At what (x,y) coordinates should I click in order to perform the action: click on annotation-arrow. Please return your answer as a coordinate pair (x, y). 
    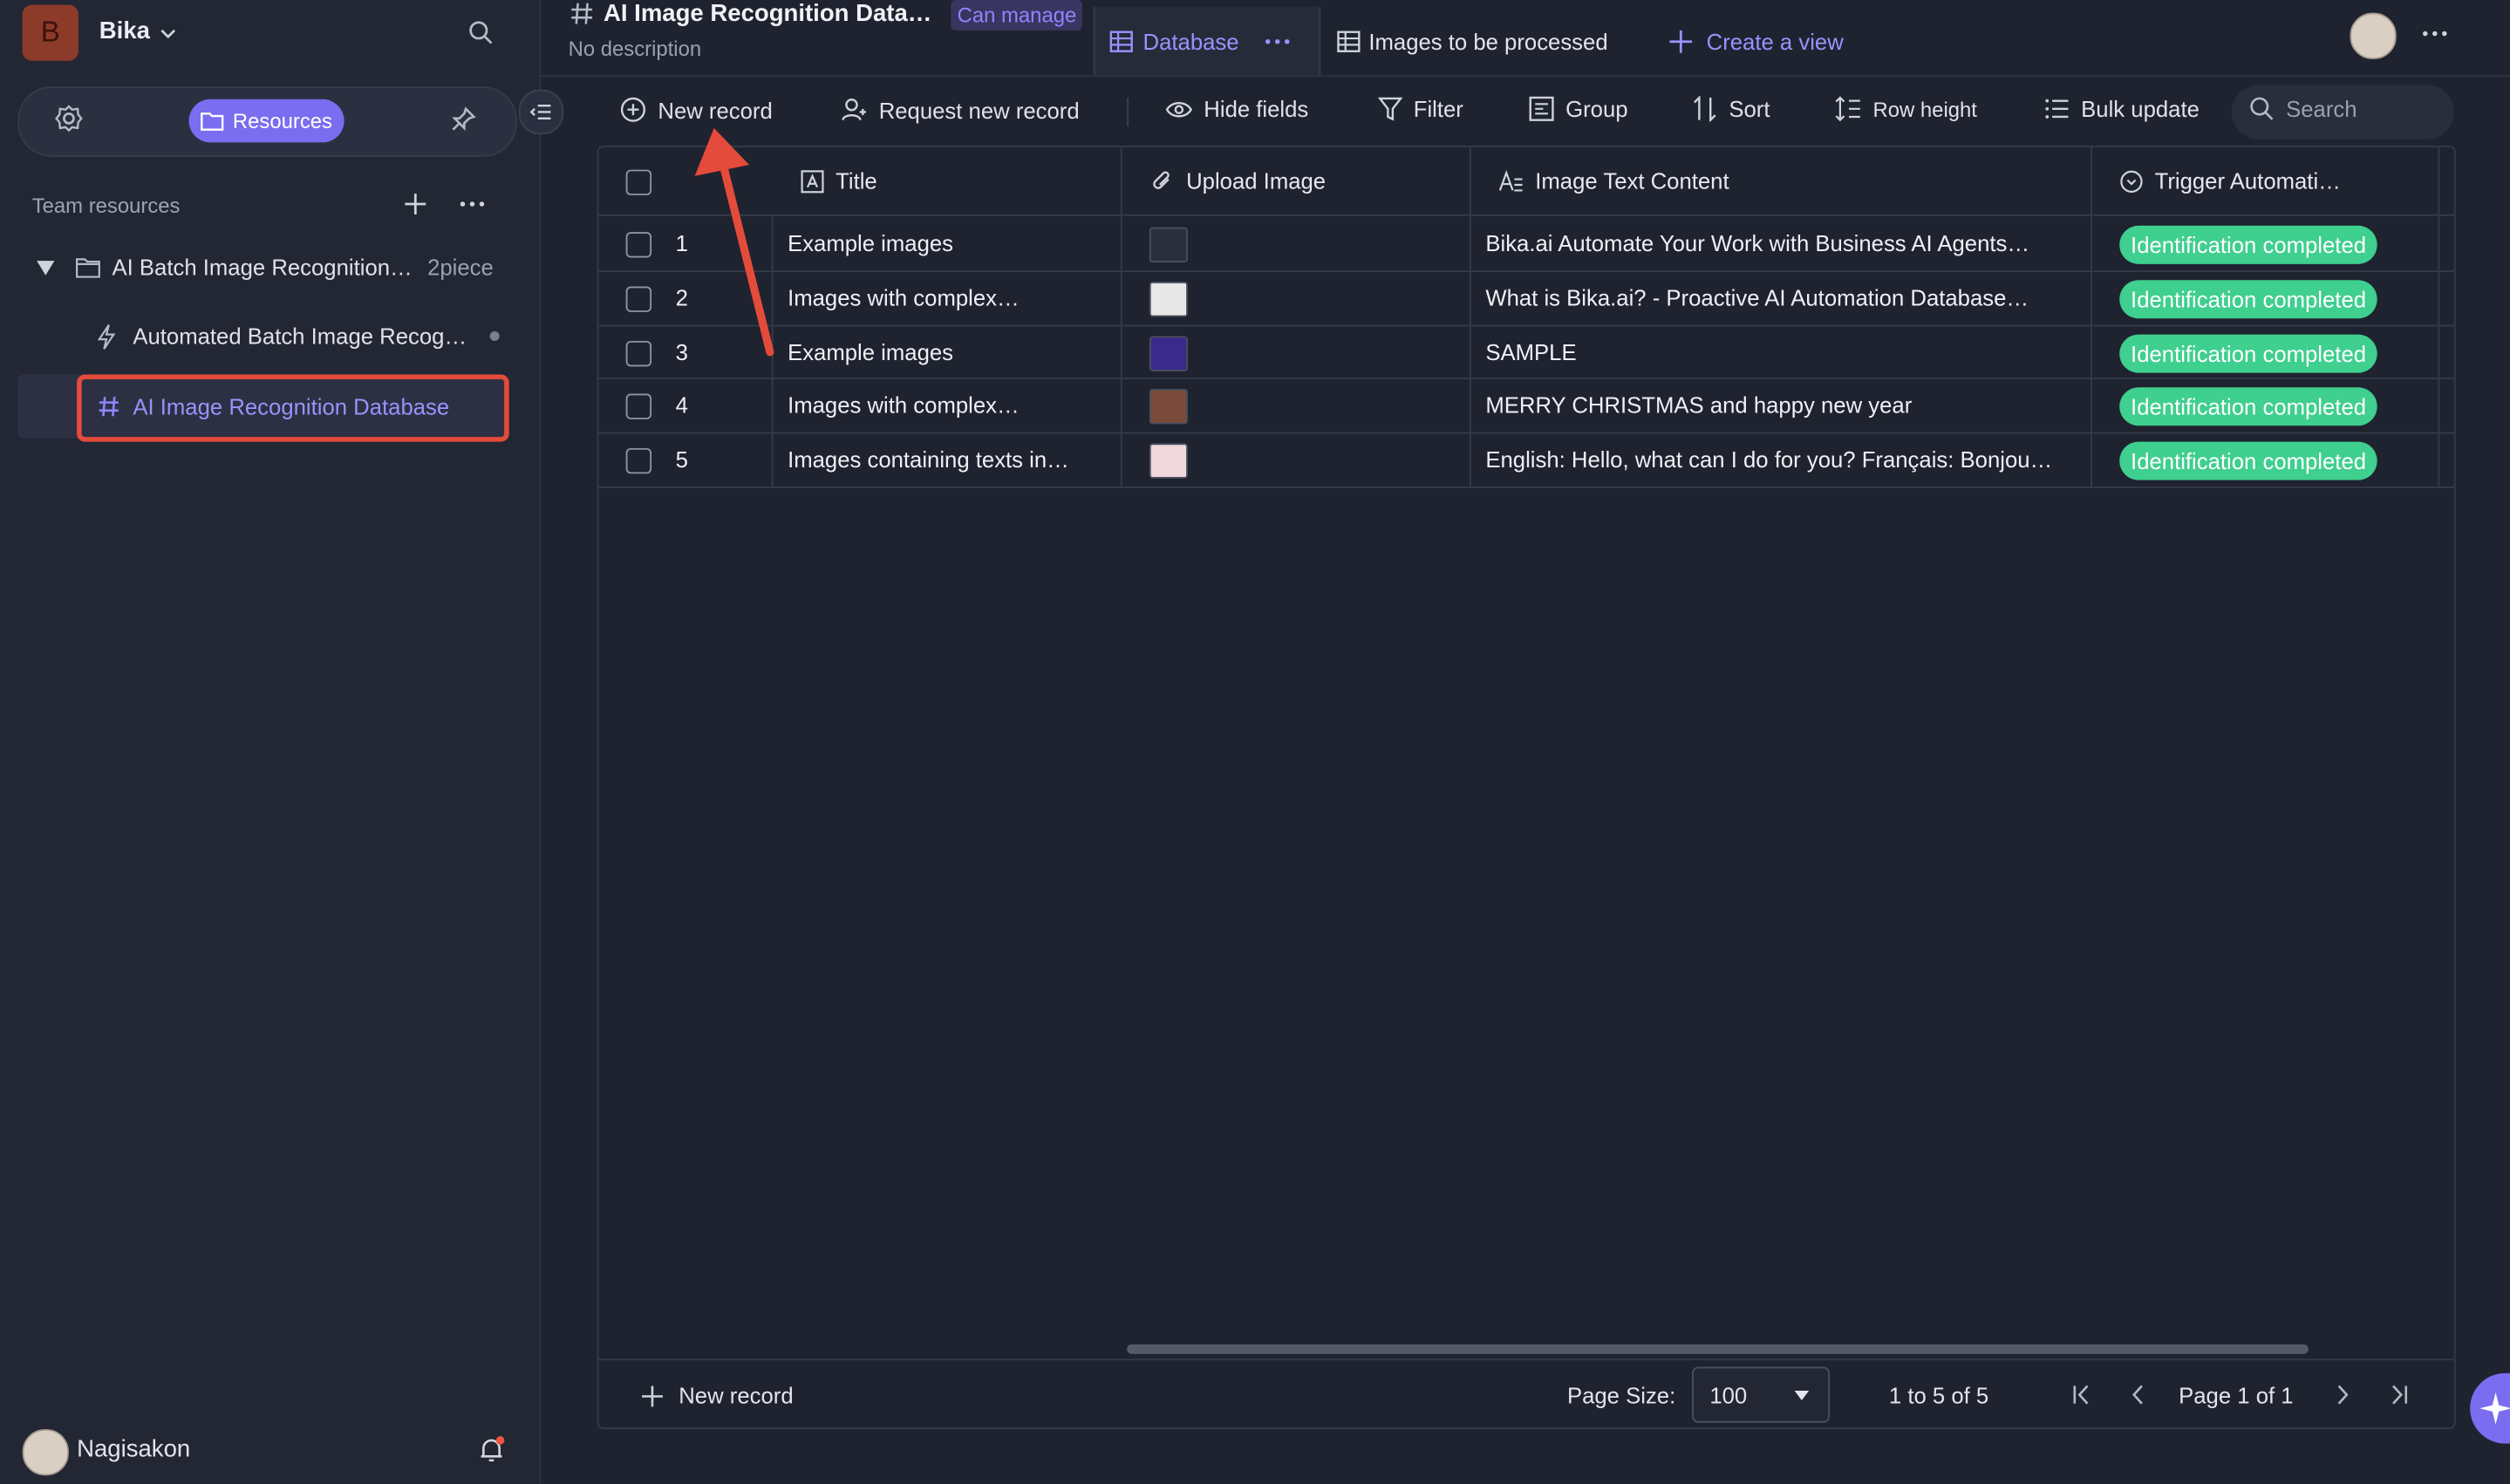
    Looking at the image, I should click on (736, 241).